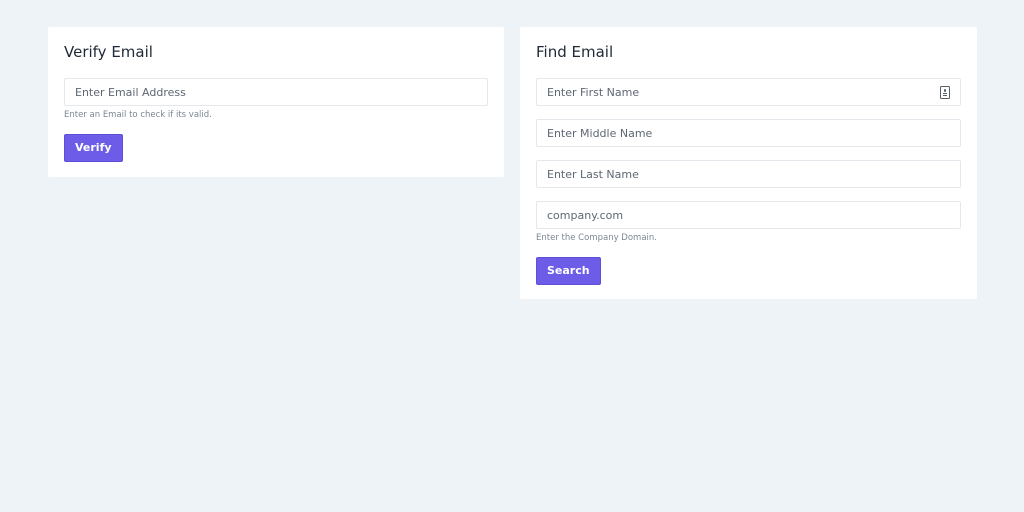  I want to click on verify-button: Verify, so click(93, 148).